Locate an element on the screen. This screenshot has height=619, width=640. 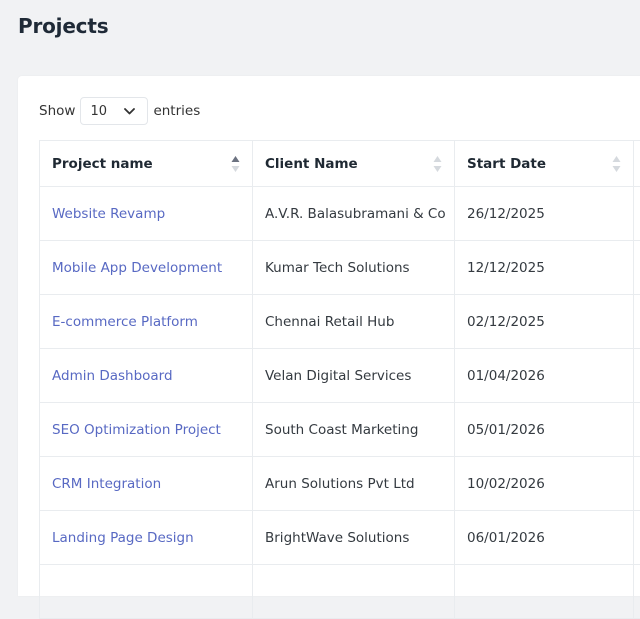
column-header-label: Start Date is located at coordinates (506, 164).